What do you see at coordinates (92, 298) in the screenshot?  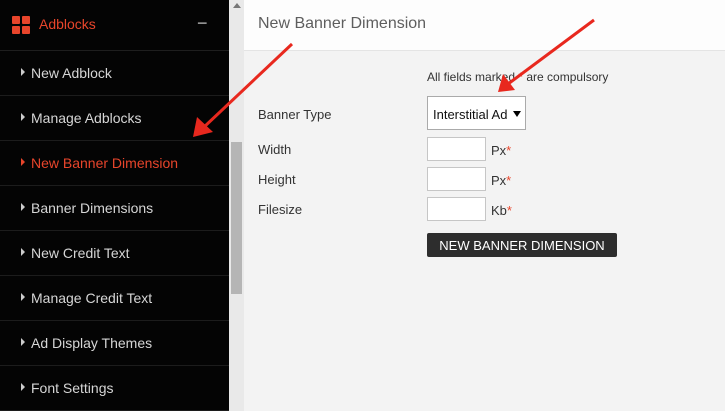 I see `sidebar-item-label: Manage Credit Text` at bounding box center [92, 298].